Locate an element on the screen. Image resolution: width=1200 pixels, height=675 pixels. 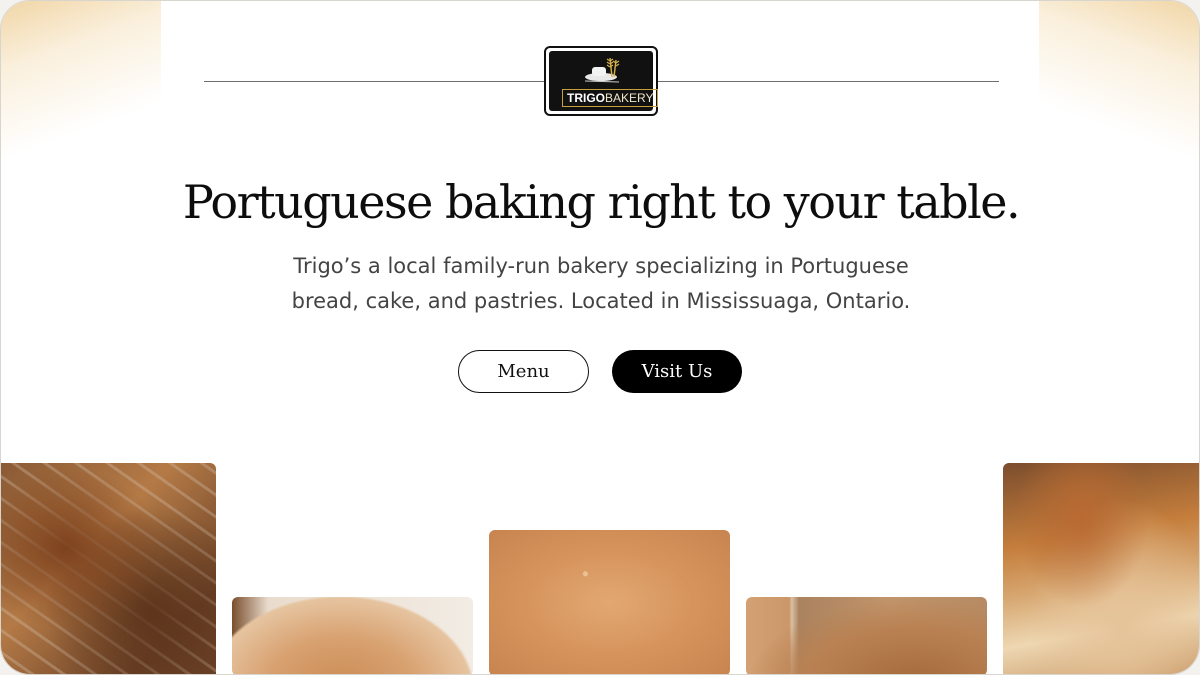
rustic-bread-photo is located at coordinates (1101, 568).